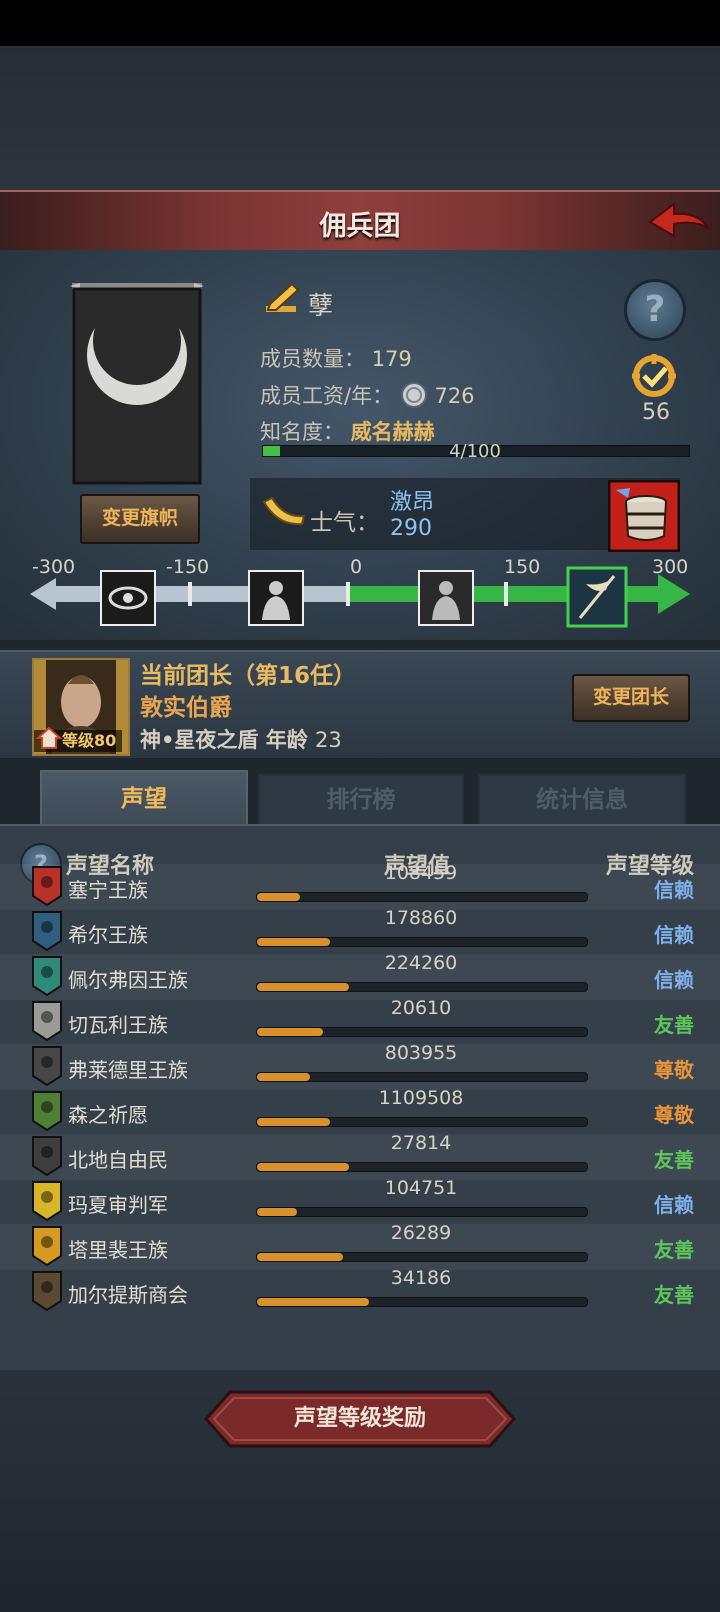  Describe the element at coordinates (137, 385) in the screenshot. I see `company-banner` at that location.